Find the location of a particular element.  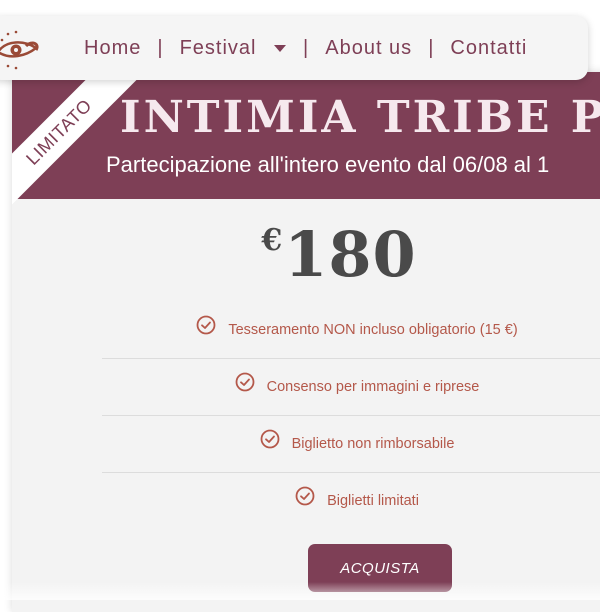

caret-down-icon is located at coordinates (280, 48).